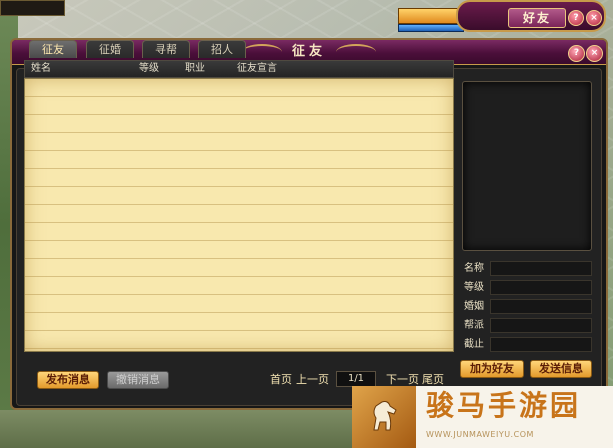  What do you see at coordinates (527, 166) in the screenshot?
I see `player-portrait` at bounding box center [527, 166].